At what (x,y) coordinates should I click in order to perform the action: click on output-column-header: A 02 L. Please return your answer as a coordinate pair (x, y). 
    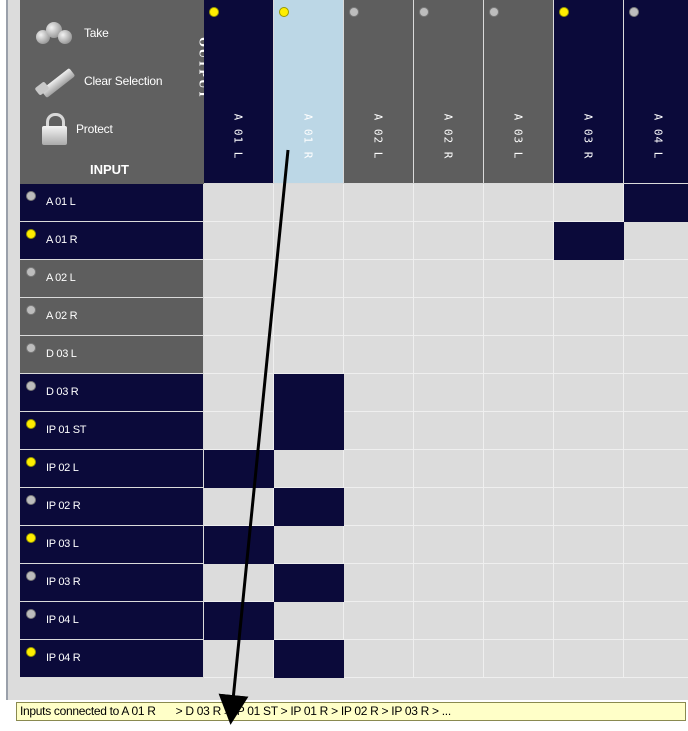
    Looking at the image, I should click on (379, 92).